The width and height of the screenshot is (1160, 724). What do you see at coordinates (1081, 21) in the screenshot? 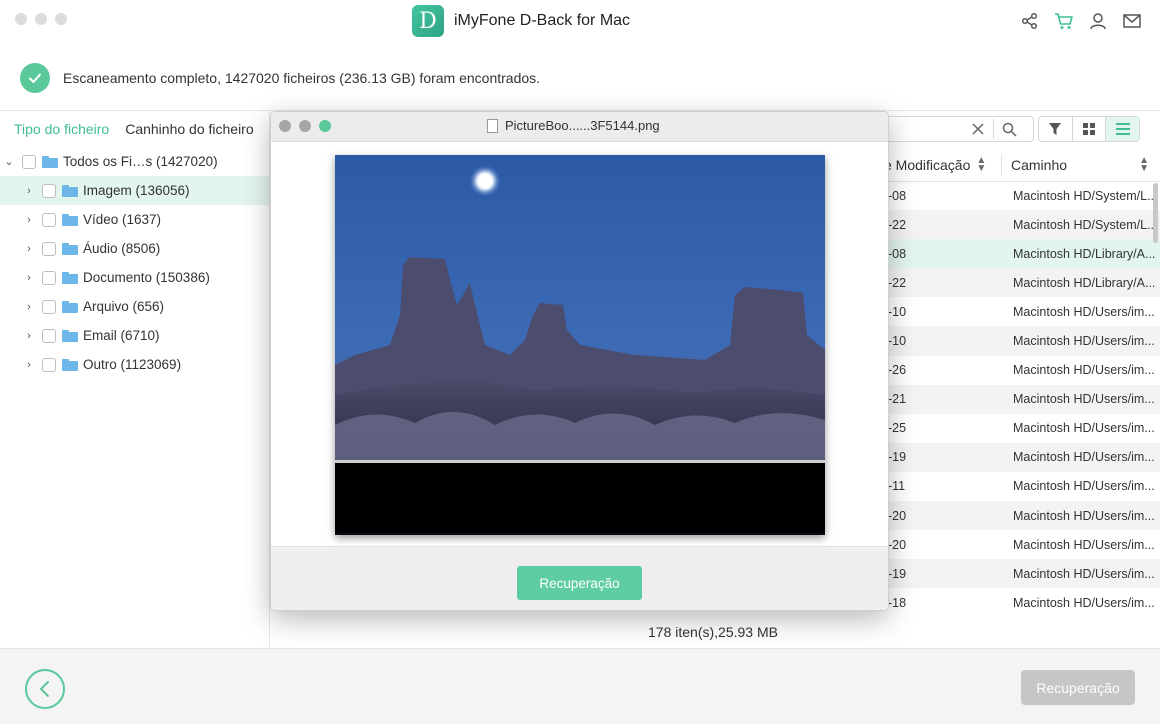
I see `toolbar-icons` at bounding box center [1081, 21].